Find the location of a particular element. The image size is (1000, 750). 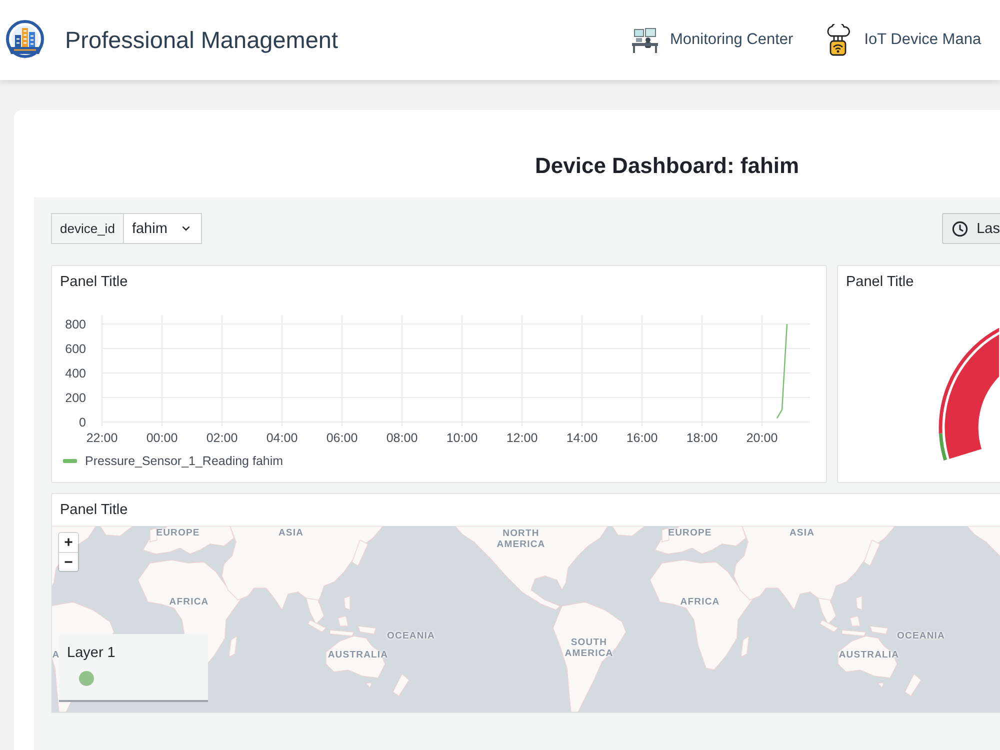

y-axis-label: 800 is located at coordinates (75, 324).